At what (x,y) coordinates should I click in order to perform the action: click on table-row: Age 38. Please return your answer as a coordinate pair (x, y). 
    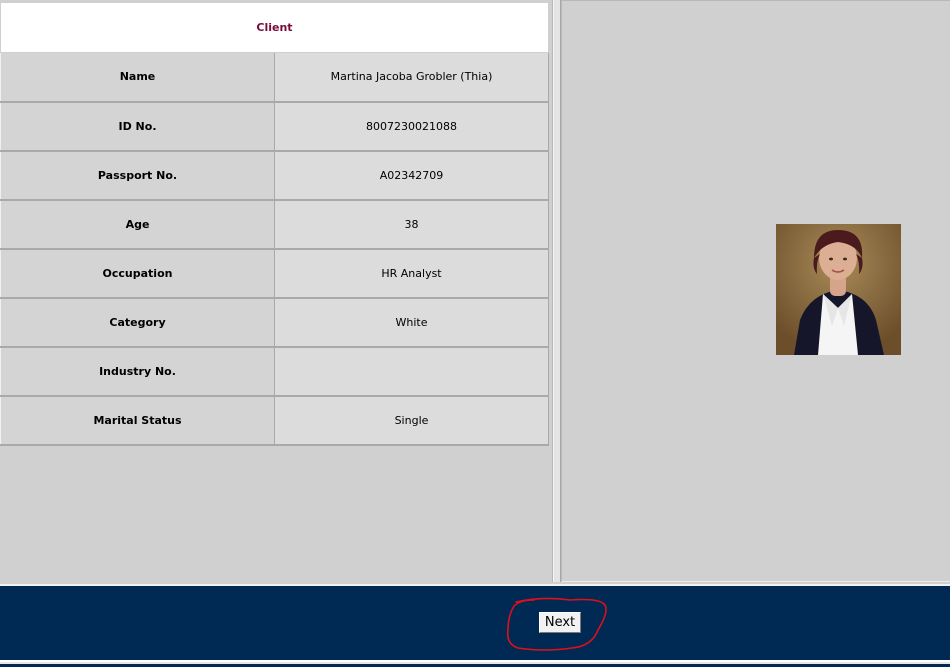
    Looking at the image, I should click on (274, 224).